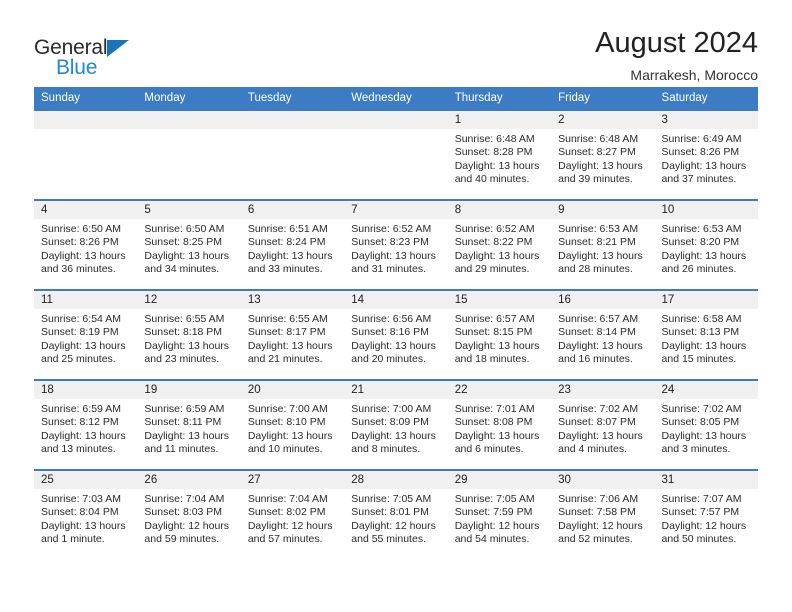 Image resolution: width=792 pixels, height=612 pixels. Describe the element at coordinates (292, 98) in the screenshot. I see `weekday-header-tuesday: Tuesday` at that location.